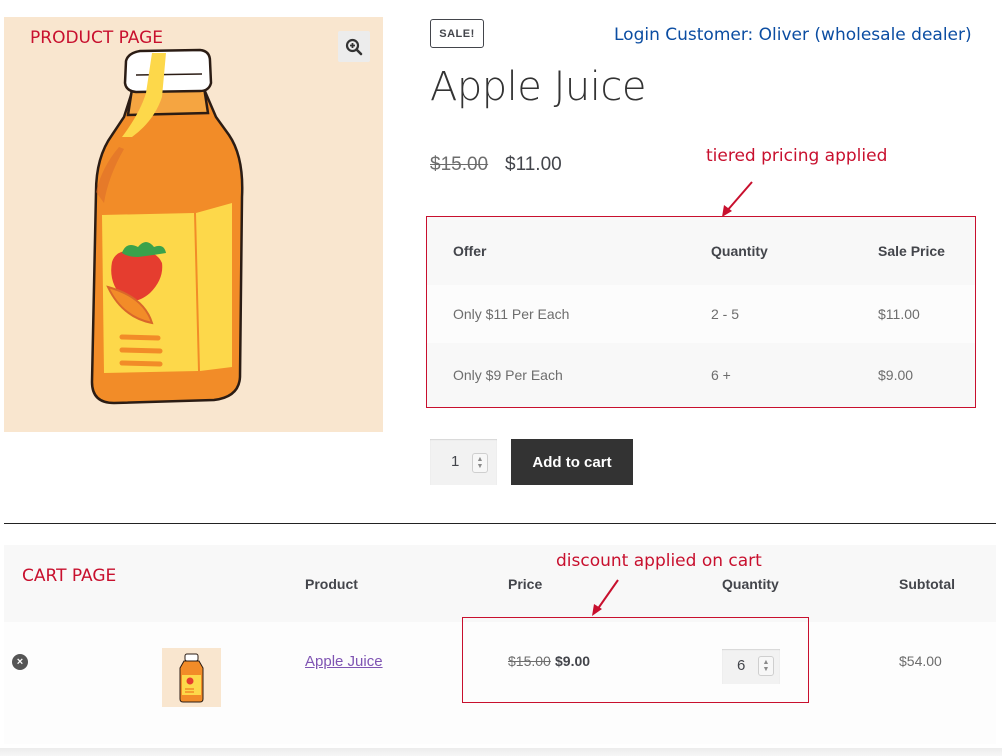 Image resolution: width=1002 pixels, height=756 pixels. I want to click on sale-price: $11.00, so click(533, 164).